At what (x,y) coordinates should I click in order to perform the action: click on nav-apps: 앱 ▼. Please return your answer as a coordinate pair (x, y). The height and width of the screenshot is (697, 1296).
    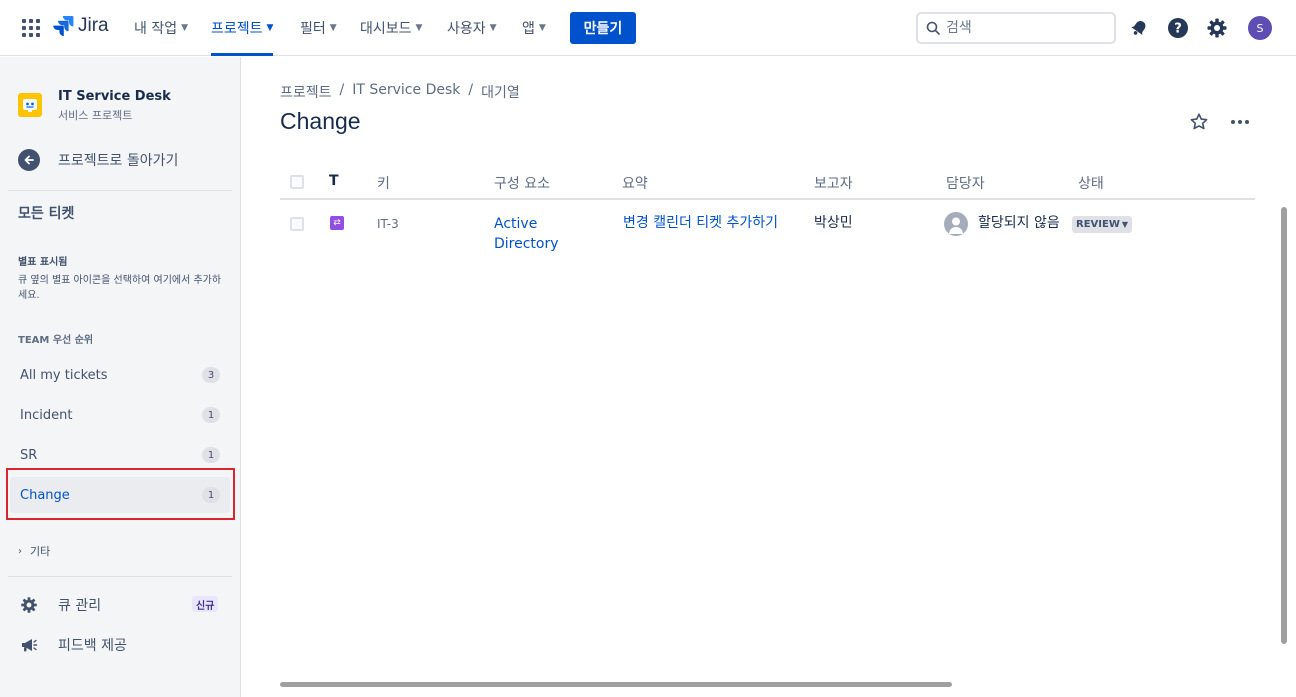
    Looking at the image, I should click on (534, 28).